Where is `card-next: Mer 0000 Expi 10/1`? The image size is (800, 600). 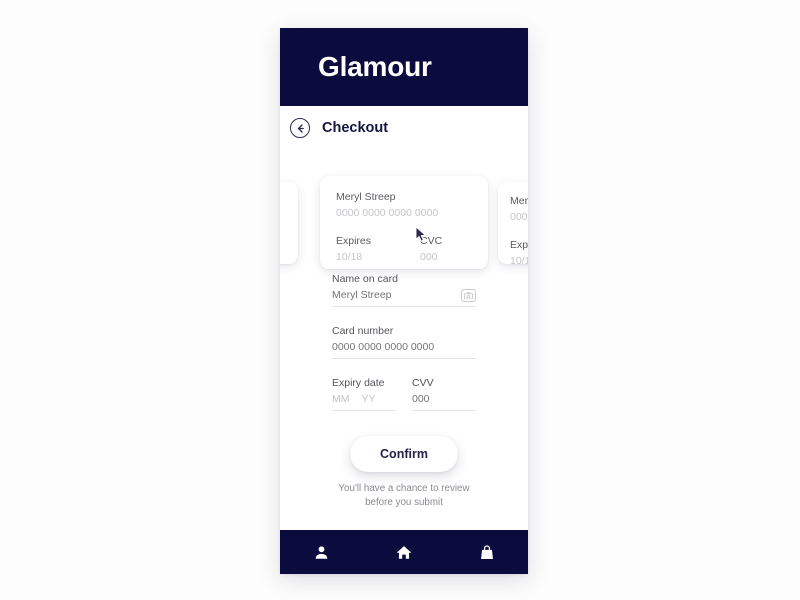
card-next: Mer 0000 Expi 10/1 is located at coordinates (513, 223).